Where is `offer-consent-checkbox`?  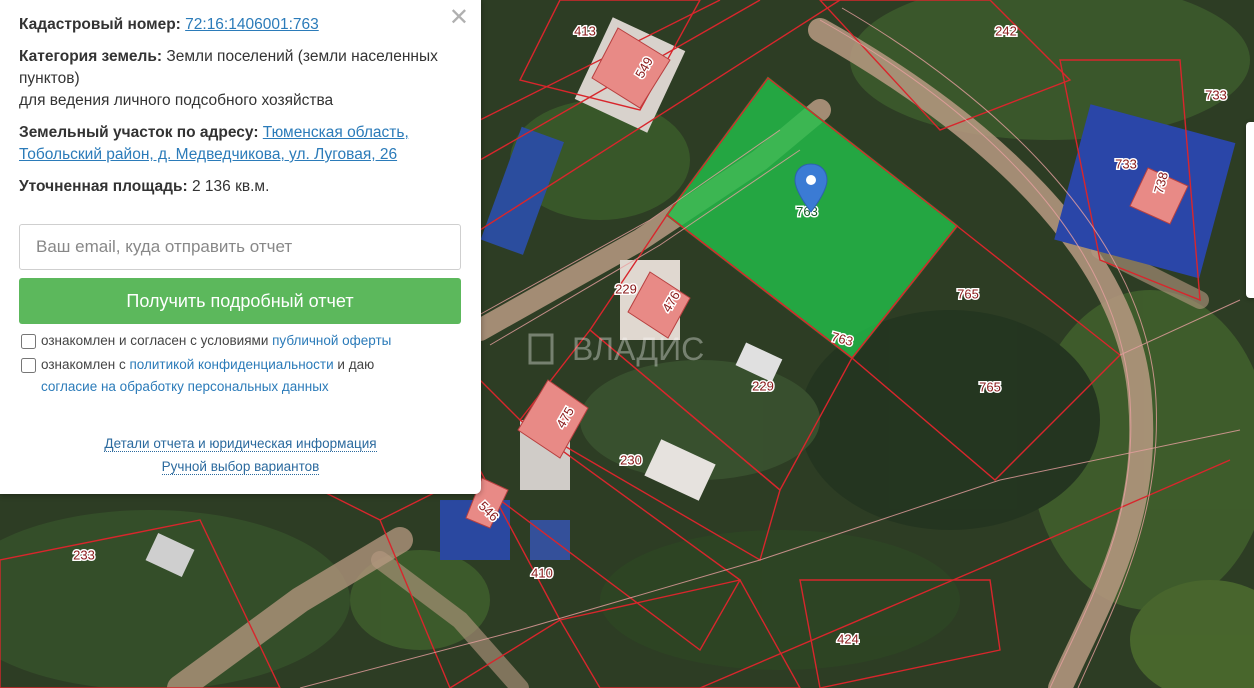
offer-consent-checkbox is located at coordinates (28, 341).